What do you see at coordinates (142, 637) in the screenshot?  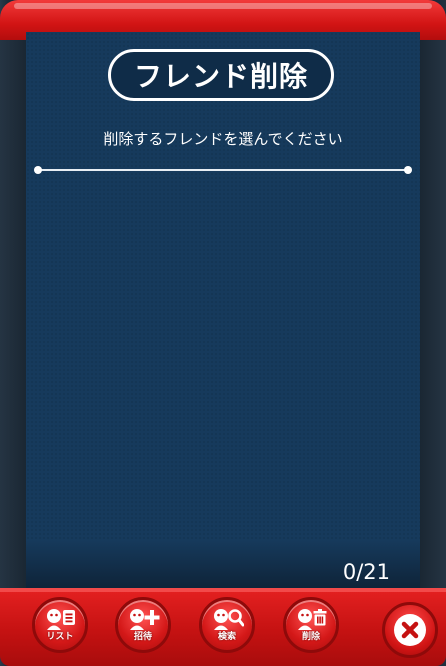 I see `nav-label-invite: 招待` at bounding box center [142, 637].